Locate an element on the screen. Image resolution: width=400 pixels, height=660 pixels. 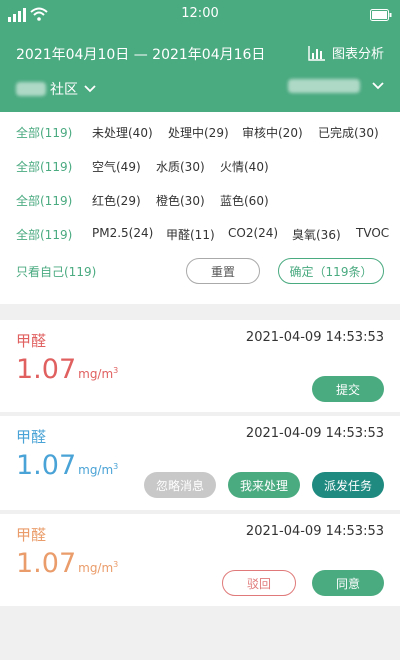
status-filter-row: 全部(119) 未处理(40) 处理中(29) 审核中(20) 已完成(30) is located at coordinates (200, 133).